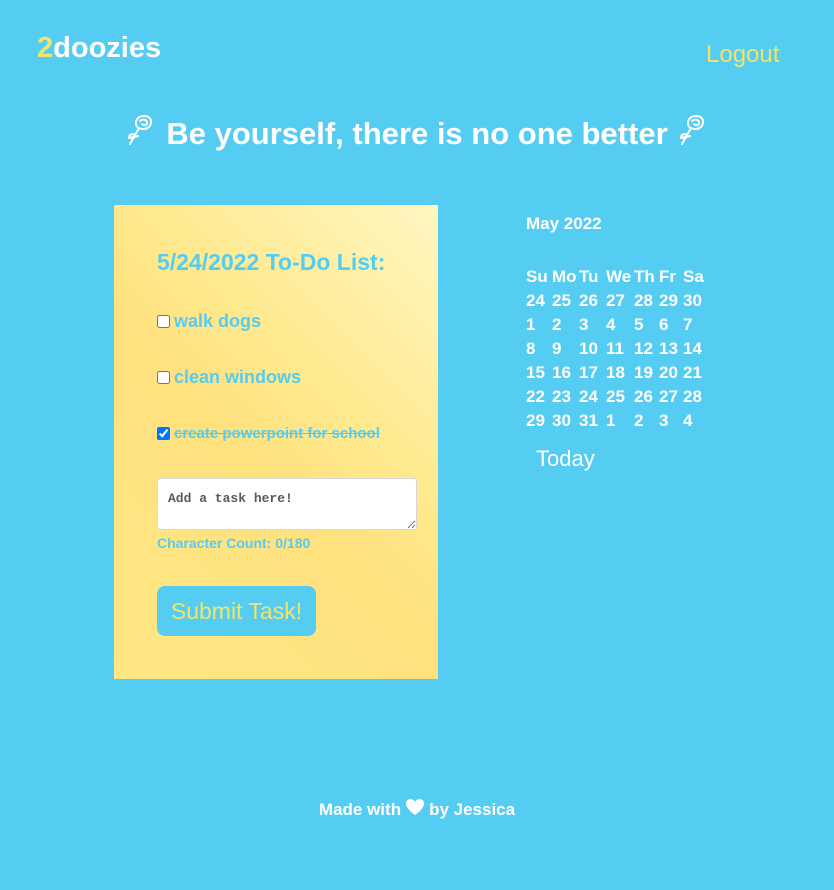  I want to click on weekday-label: Sa, so click(693, 276).